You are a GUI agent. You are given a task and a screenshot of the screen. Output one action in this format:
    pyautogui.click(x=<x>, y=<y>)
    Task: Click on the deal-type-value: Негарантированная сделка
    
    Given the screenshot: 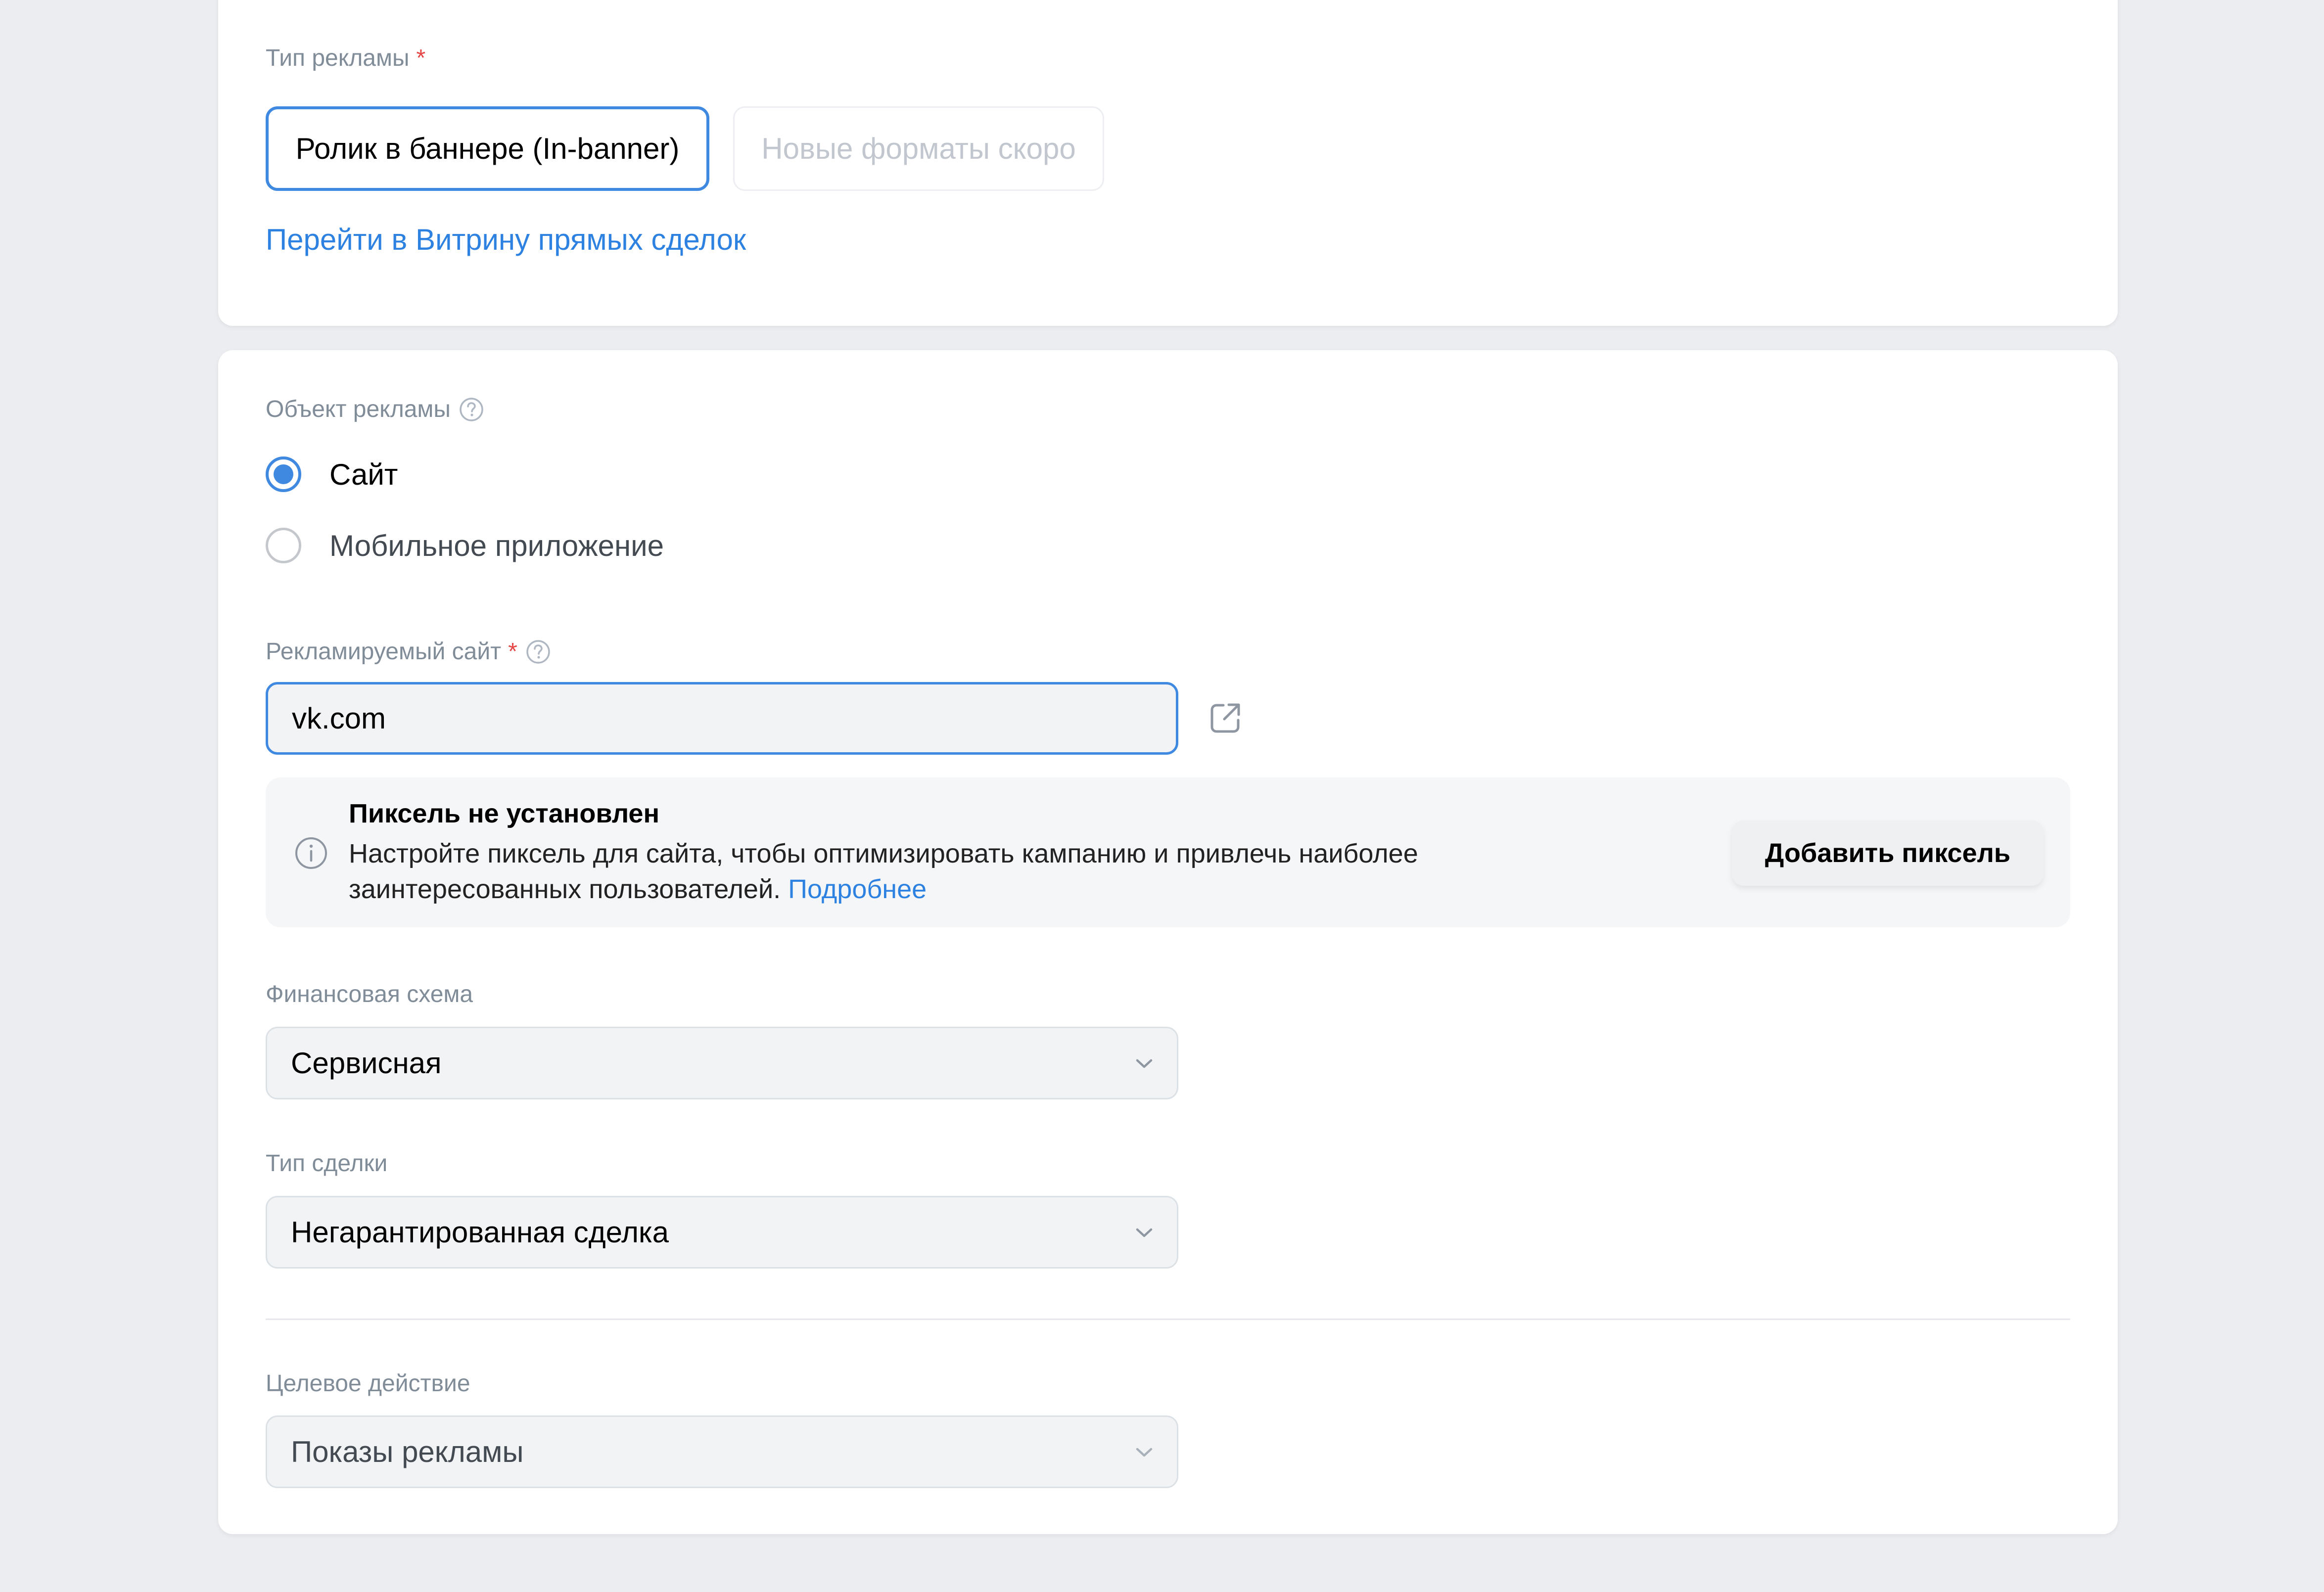 What is the action you would take?
    pyautogui.click(x=480, y=1232)
    